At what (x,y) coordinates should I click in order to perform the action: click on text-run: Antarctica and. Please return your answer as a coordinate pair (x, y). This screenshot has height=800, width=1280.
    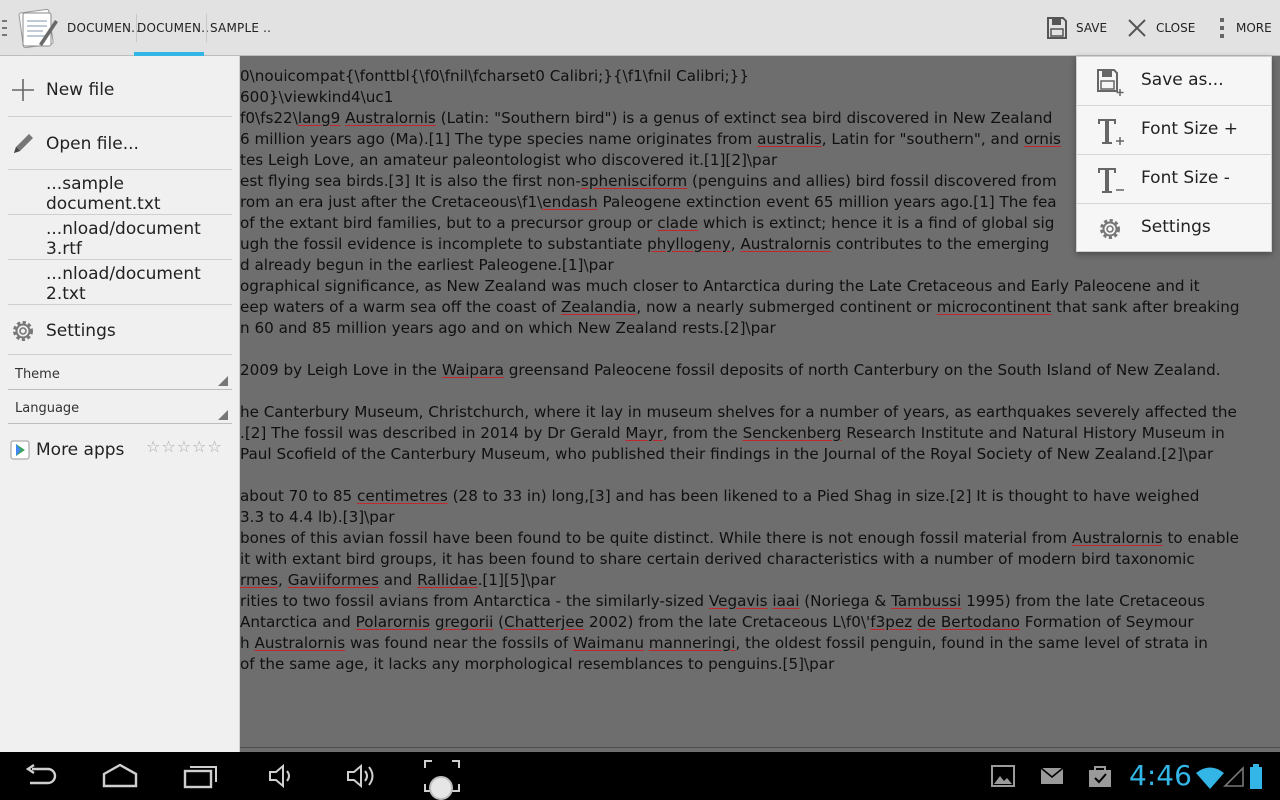
    Looking at the image, I should click on (298, 622).